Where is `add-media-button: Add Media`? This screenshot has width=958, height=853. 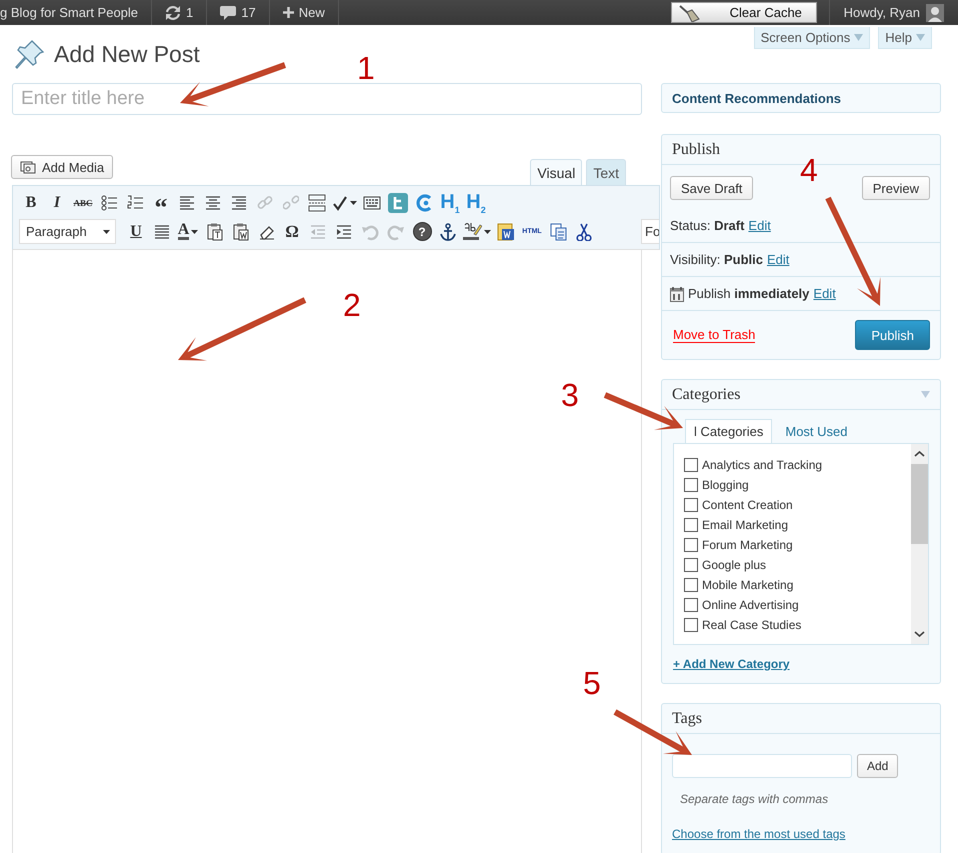 add-media-button: Add Media is located at coordinates (62, 167).